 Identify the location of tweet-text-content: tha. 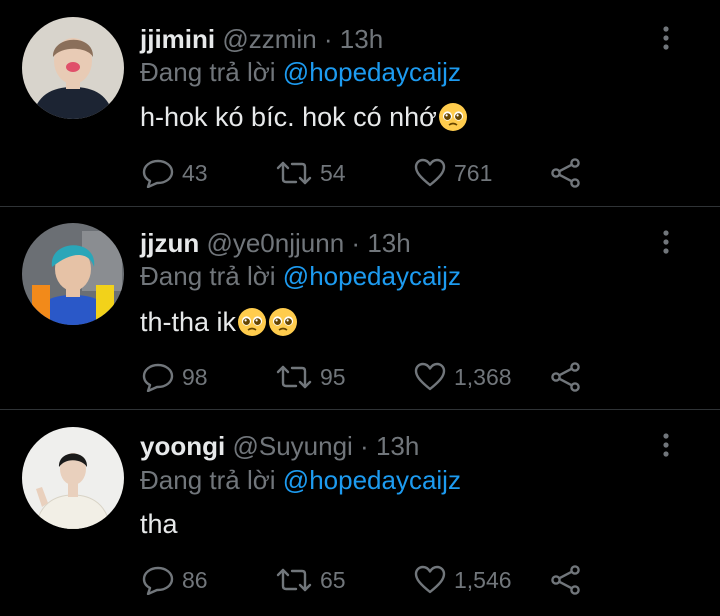
(159, 524).